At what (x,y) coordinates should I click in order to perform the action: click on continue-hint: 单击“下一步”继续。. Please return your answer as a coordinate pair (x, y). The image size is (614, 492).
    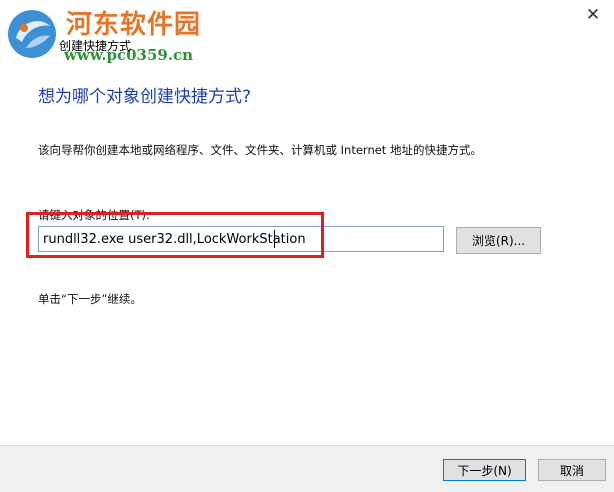
    Looking at the image, I should click on (90, 299).